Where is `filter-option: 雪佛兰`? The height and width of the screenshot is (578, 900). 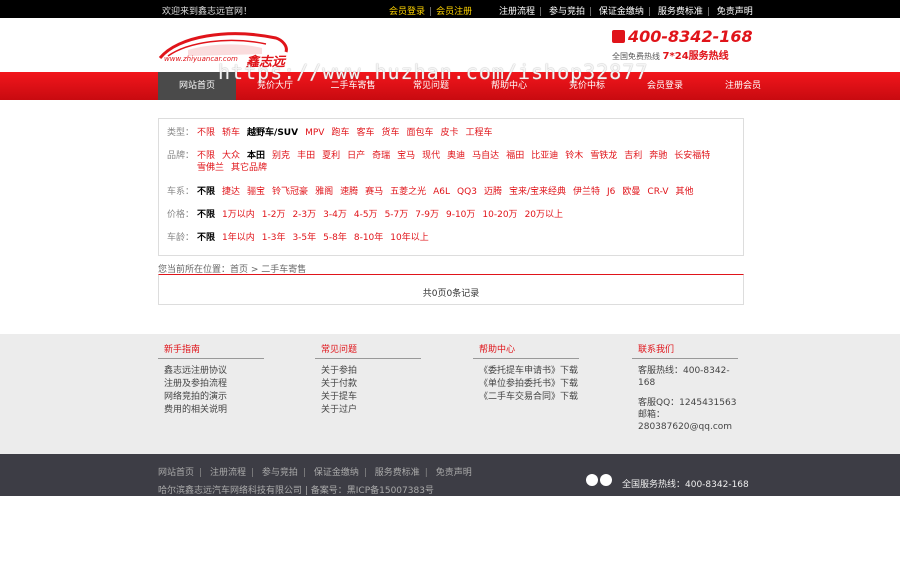 filter-option: 雪佛兰 is located at coordinates (210, 168).